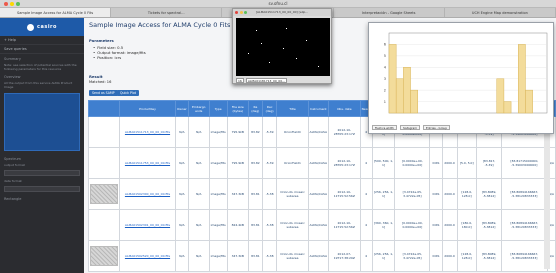 The width and height of the screenshot is (556, 273). I want to click on viewer-zoom-icon, so click(245, 12).